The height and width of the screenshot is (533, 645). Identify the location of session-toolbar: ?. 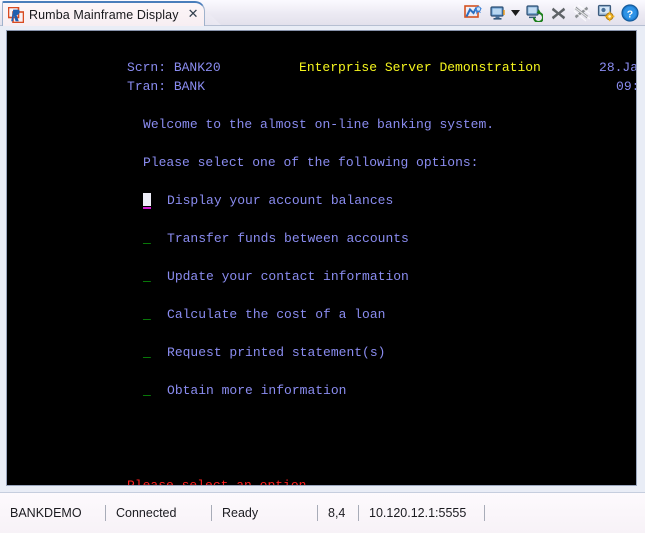
(551, 13).